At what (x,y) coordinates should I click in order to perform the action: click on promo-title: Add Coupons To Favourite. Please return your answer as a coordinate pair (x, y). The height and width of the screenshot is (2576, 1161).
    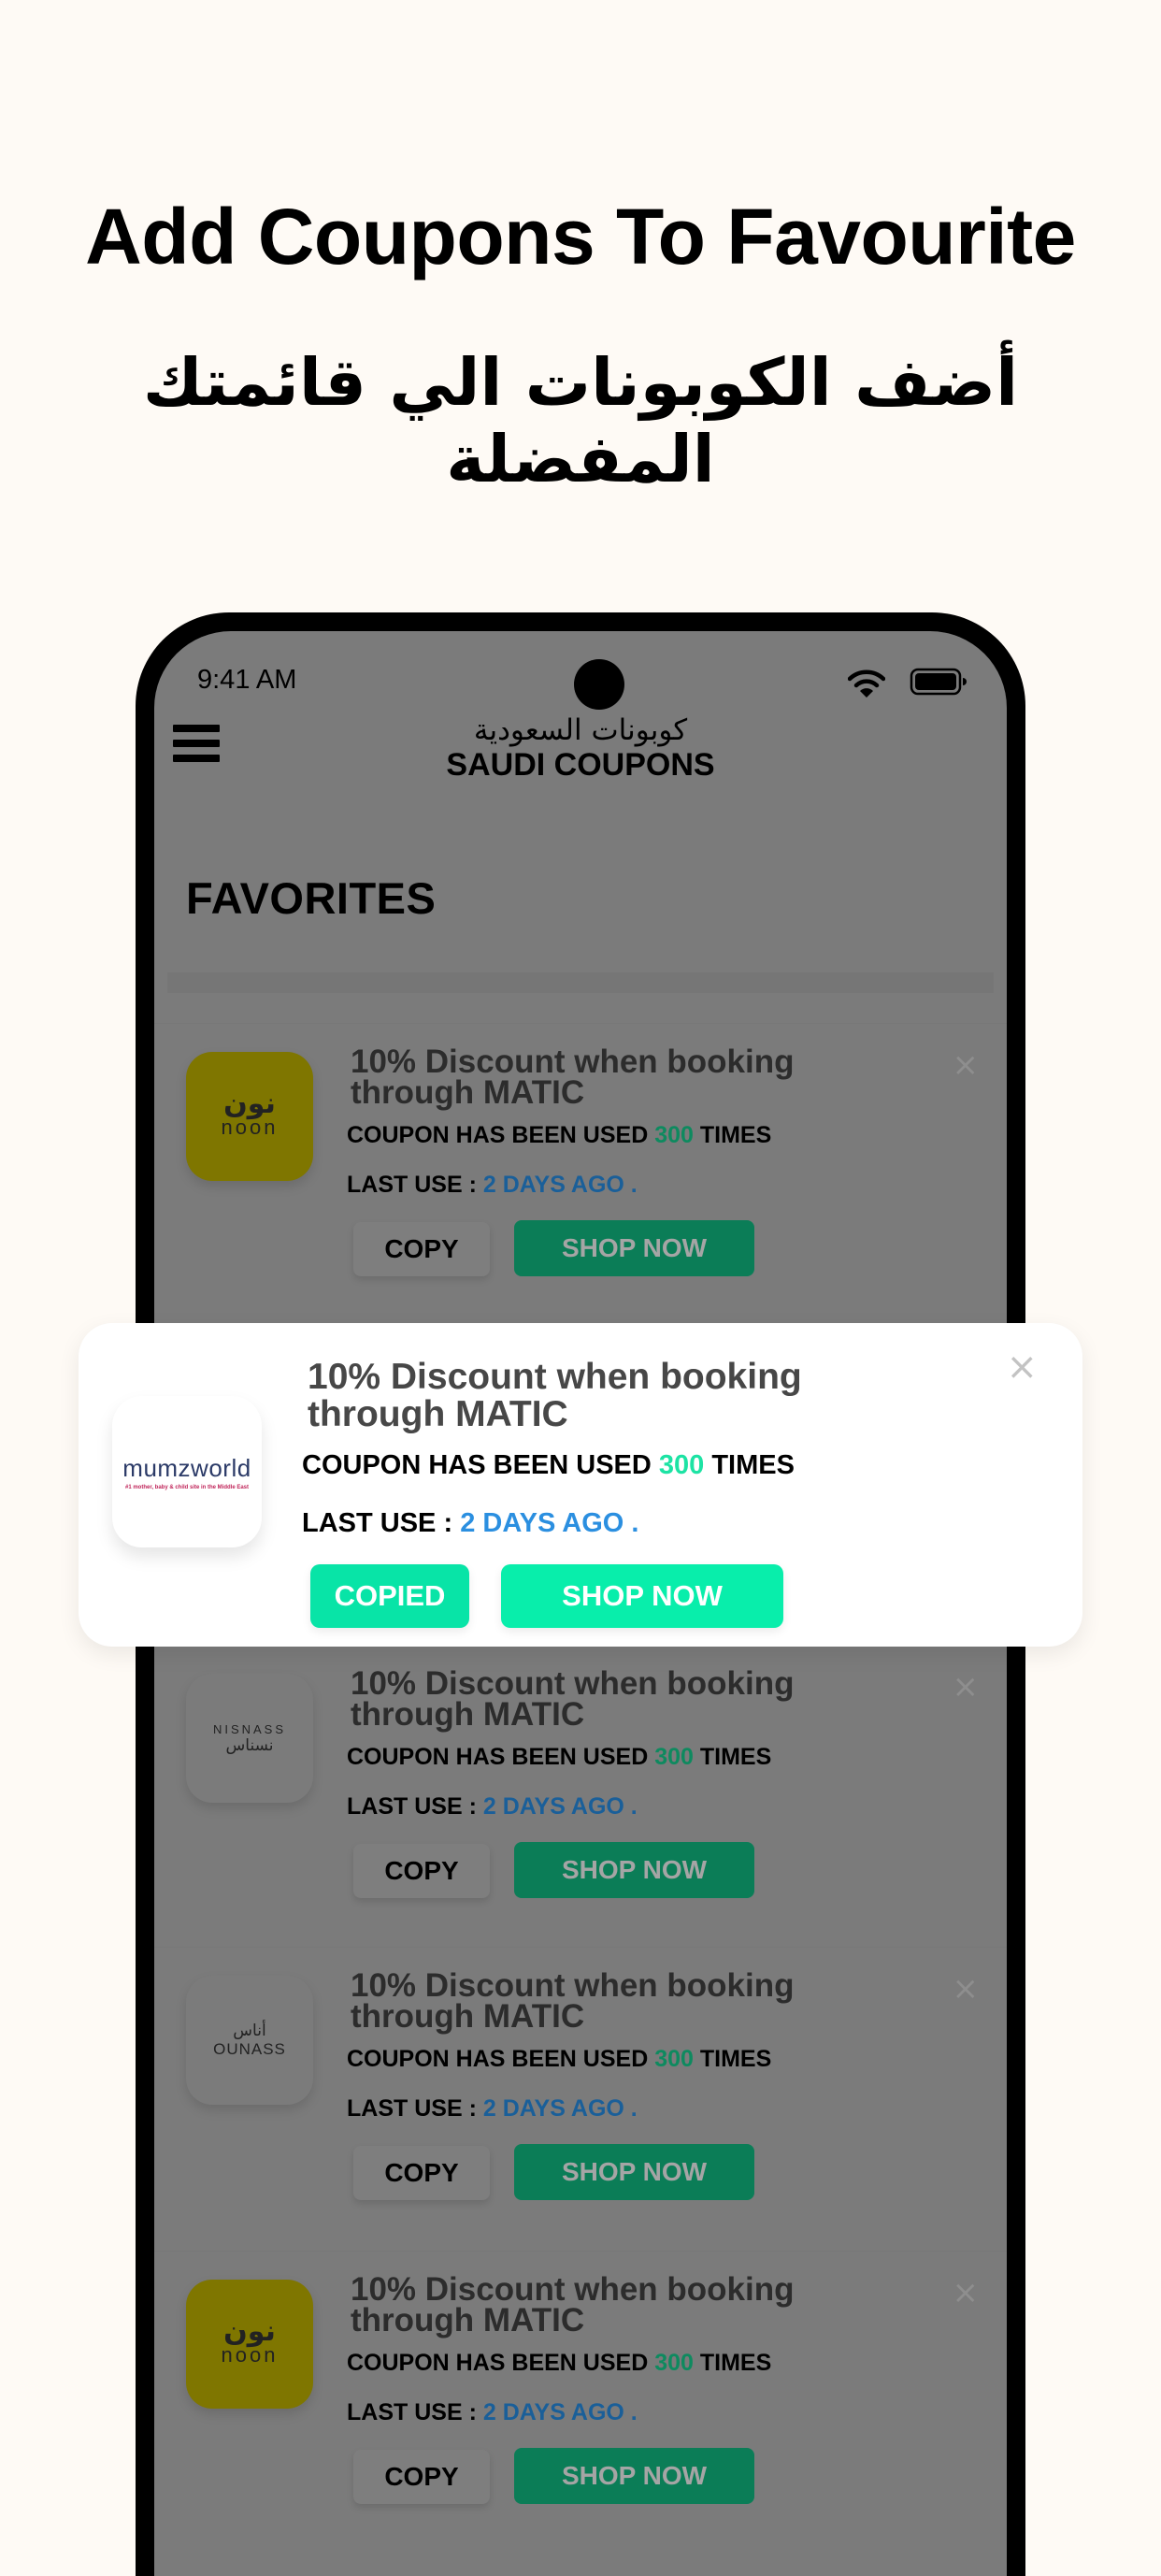
    Looking at the image, I should click on (580, 237).